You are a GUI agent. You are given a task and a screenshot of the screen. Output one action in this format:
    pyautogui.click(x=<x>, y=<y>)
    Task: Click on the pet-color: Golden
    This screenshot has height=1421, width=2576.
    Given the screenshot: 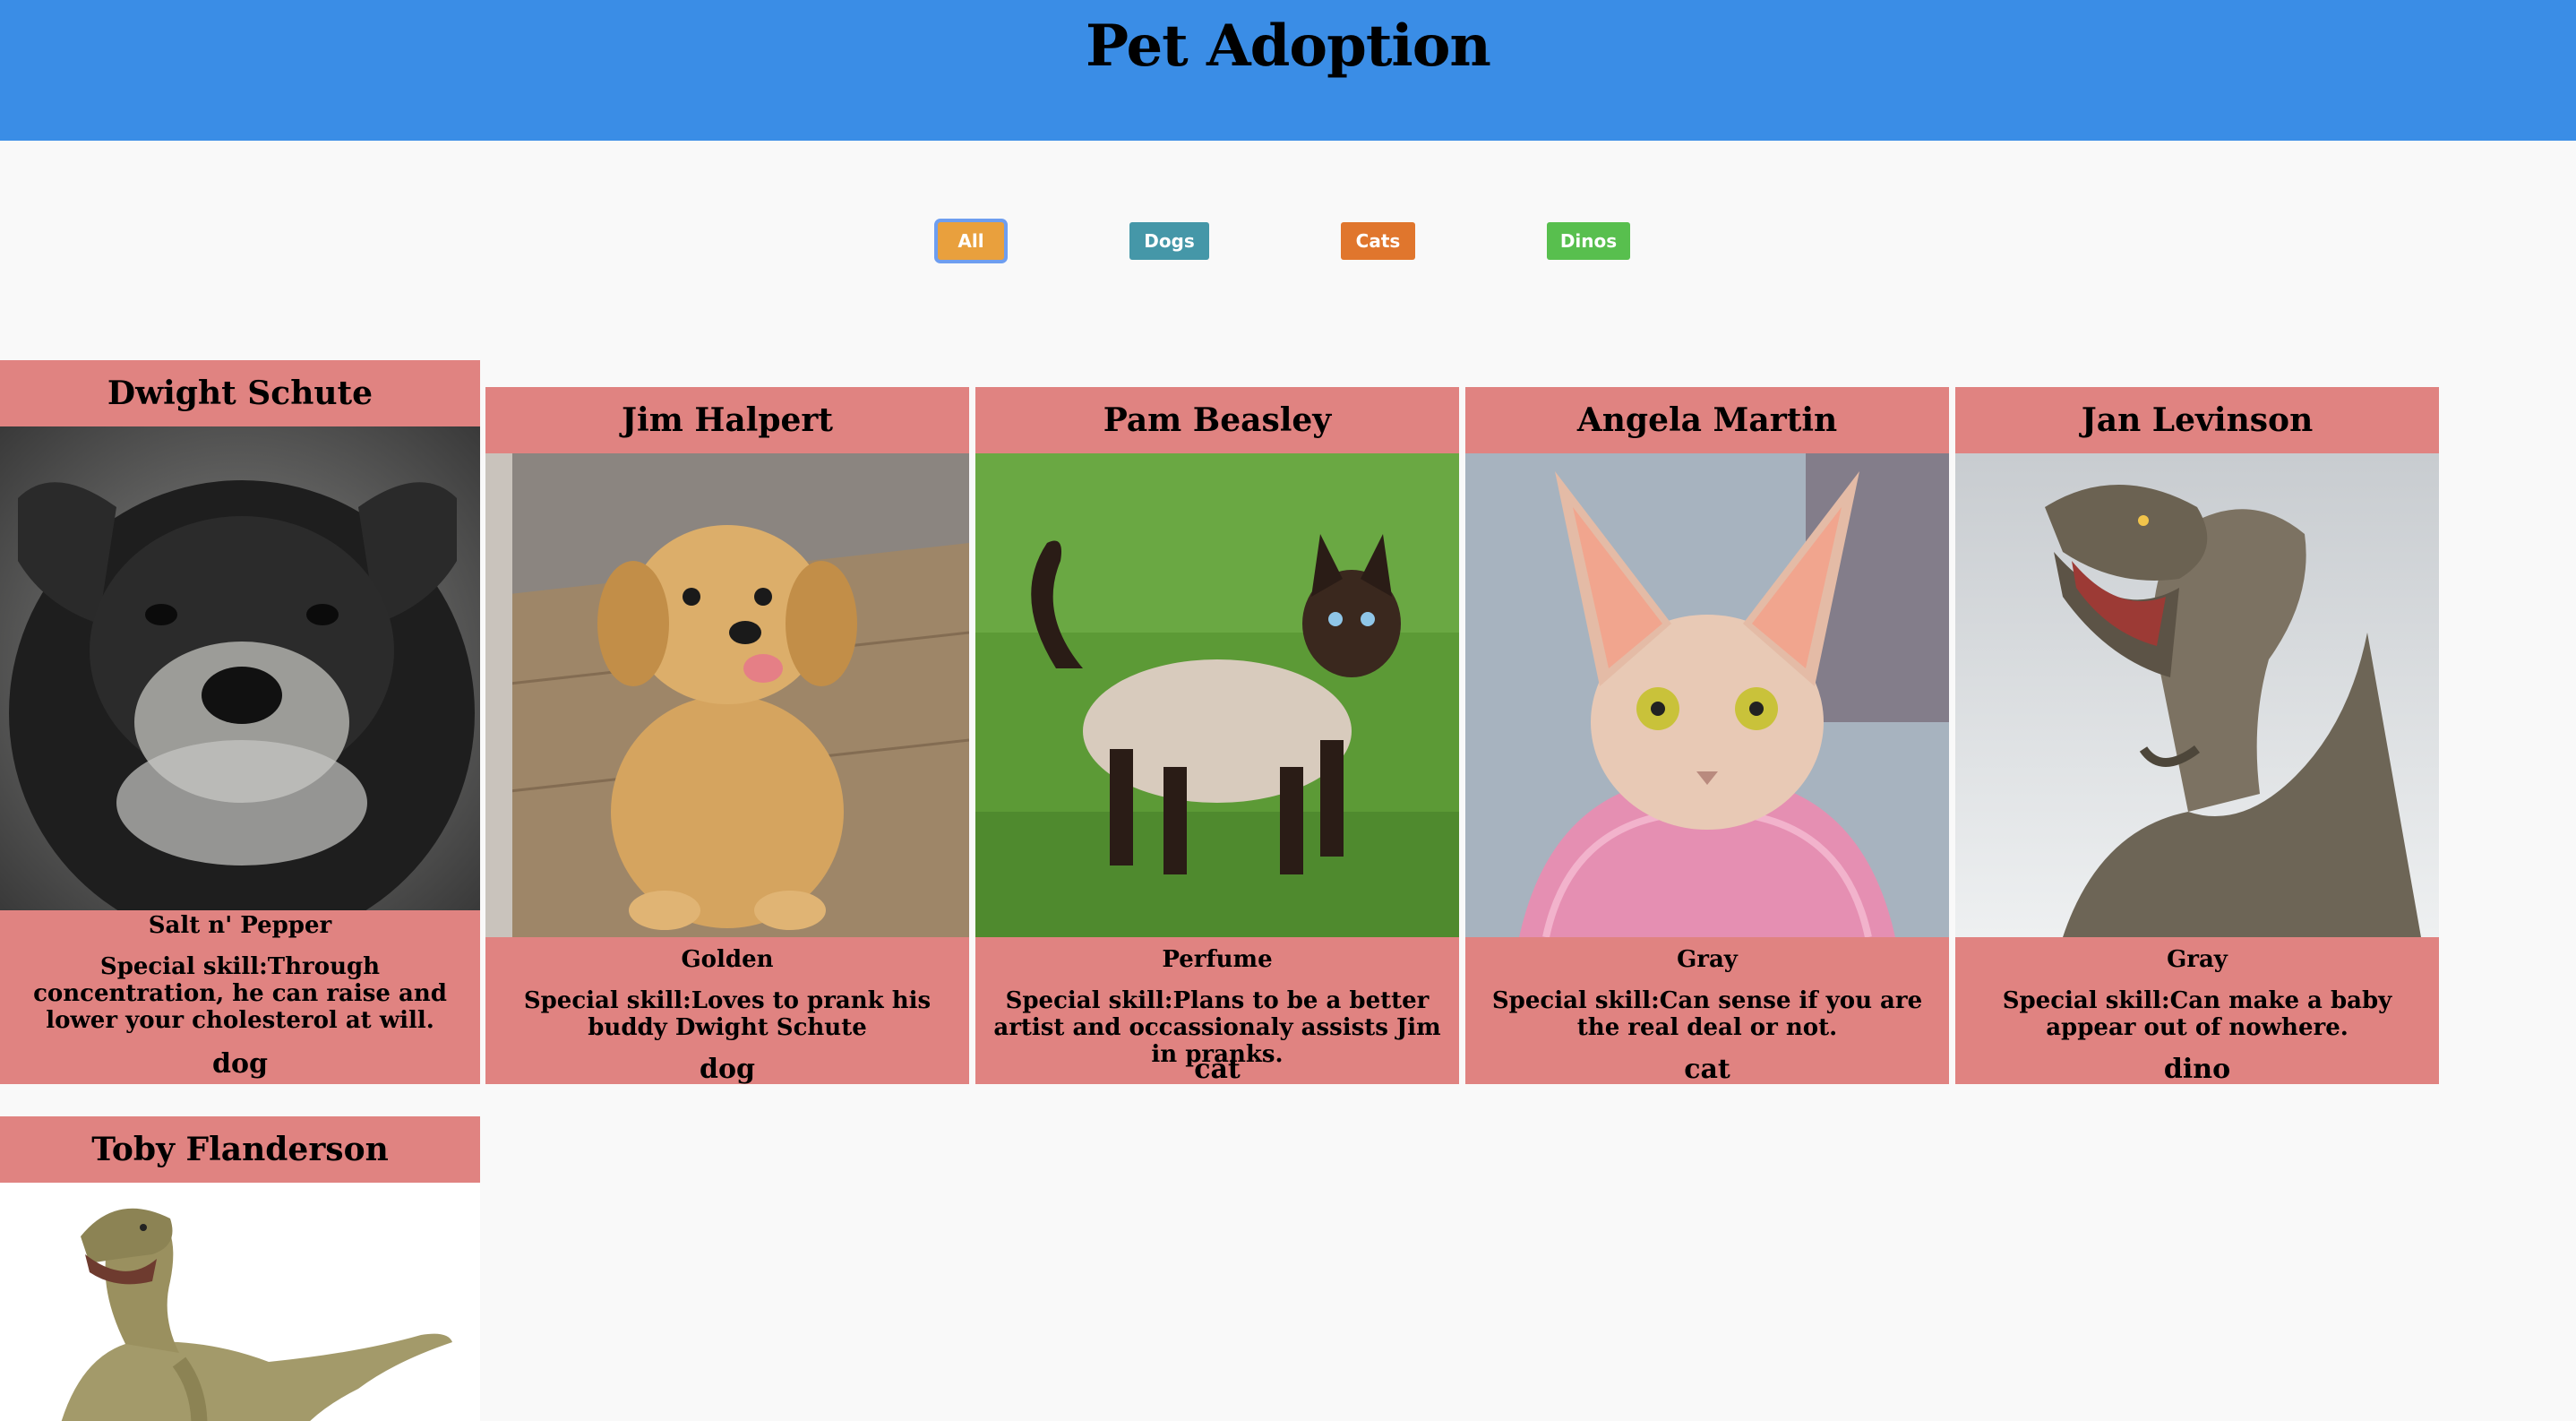 What is the action you would take?
    pyautogui.click(x=727, y=959)
    